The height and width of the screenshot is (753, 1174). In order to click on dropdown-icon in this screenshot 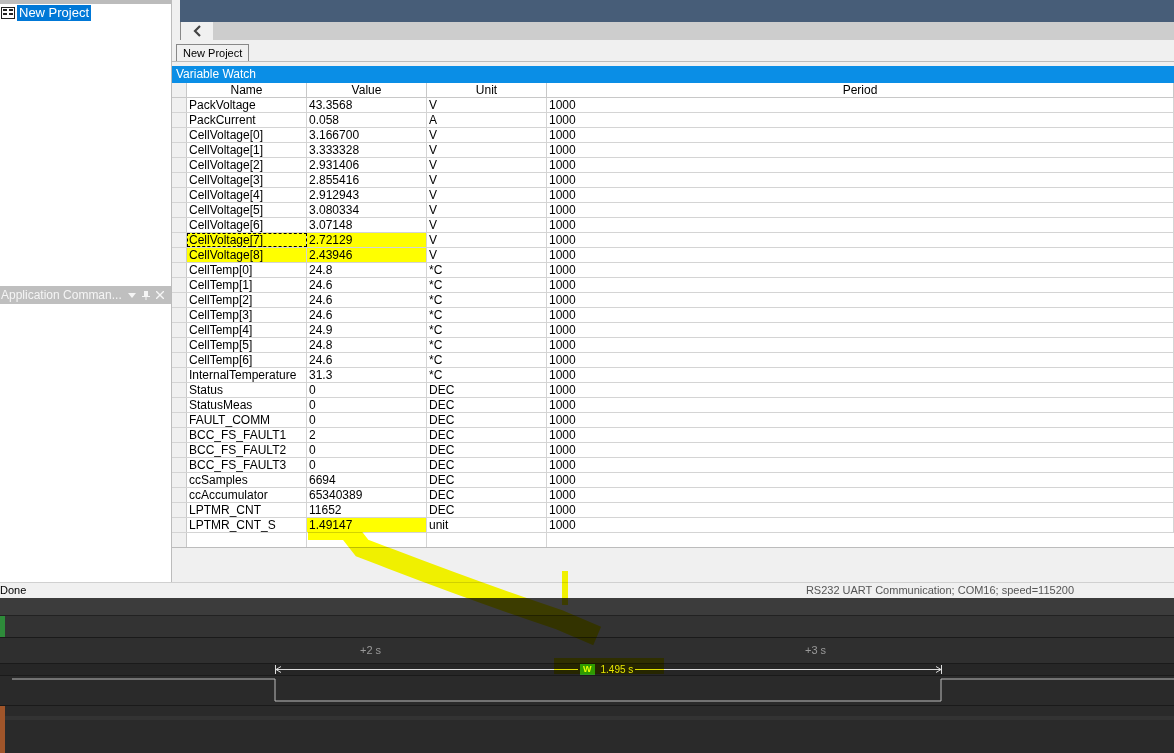, I will do `click(131, 295)`.